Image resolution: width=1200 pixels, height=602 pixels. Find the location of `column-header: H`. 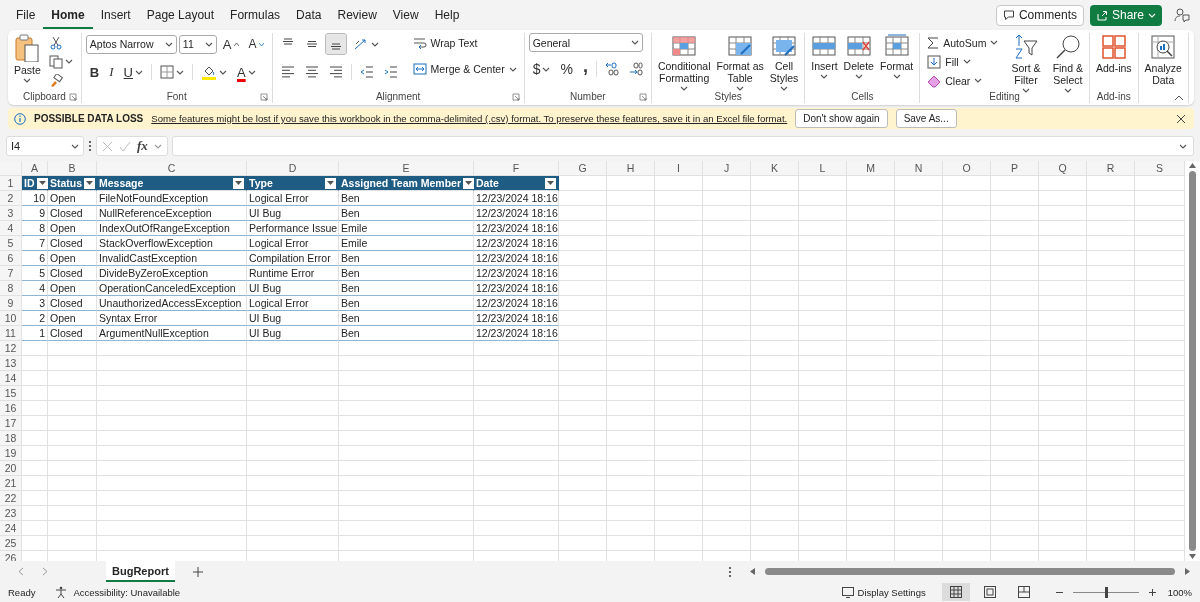

column-header: H is located at coordinates (631, 168).